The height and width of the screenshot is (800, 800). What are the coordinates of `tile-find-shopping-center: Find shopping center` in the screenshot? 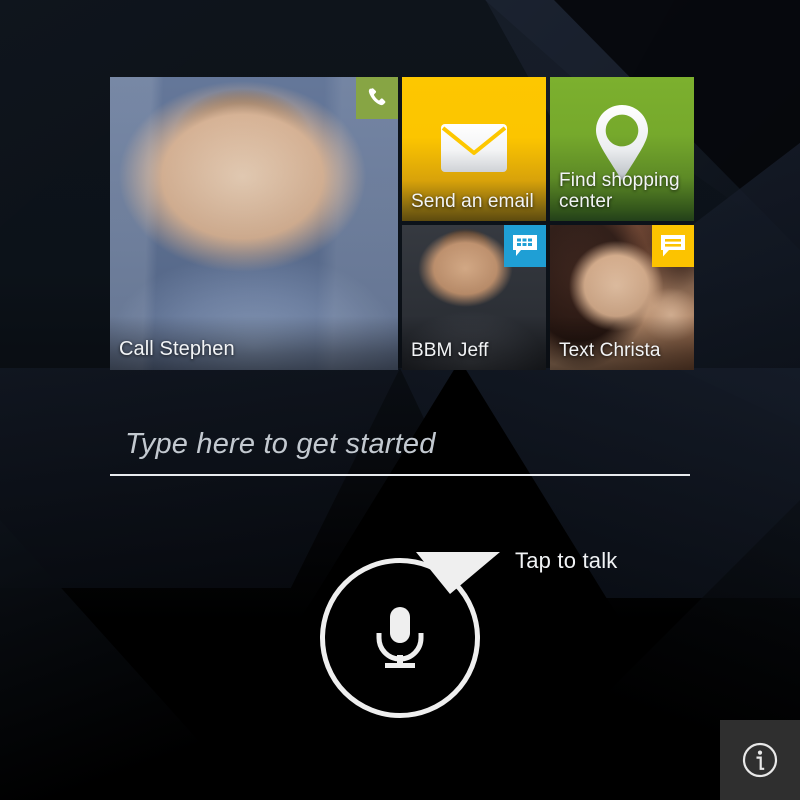 It's located at (622, 149).